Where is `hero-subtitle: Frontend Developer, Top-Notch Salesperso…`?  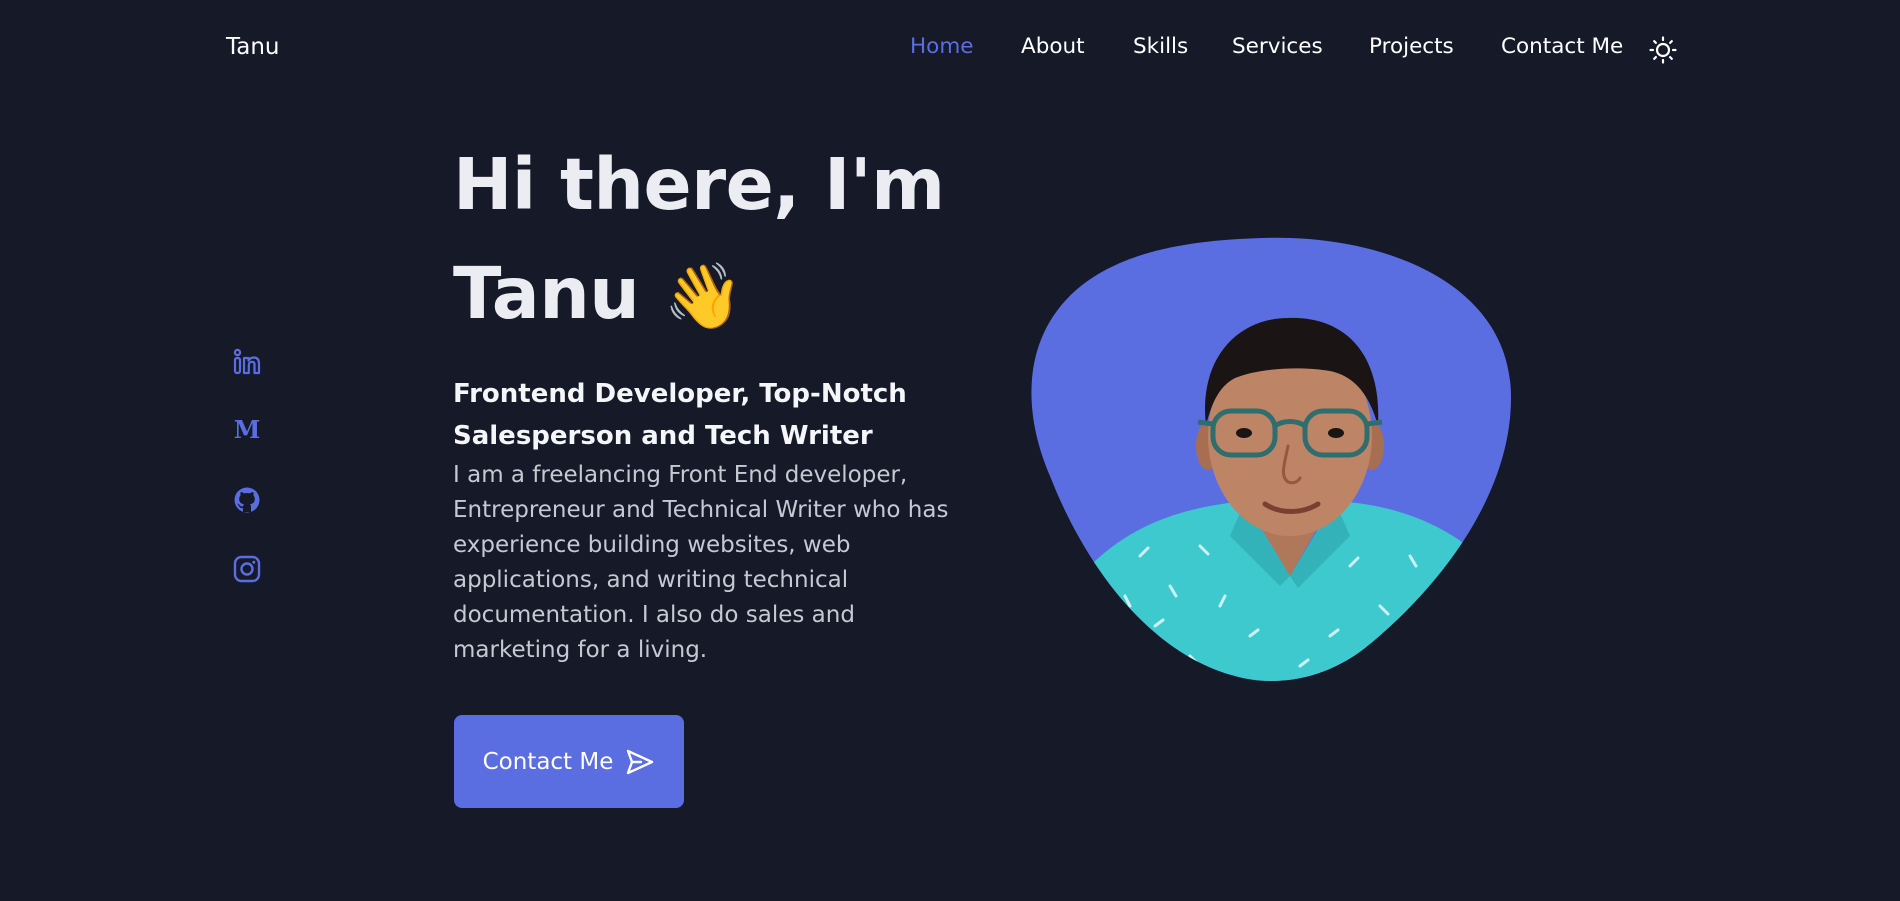 hero-subtitle: Frontend Developer, Top-Notch Salesperso… is located at coordinates (680, 415).